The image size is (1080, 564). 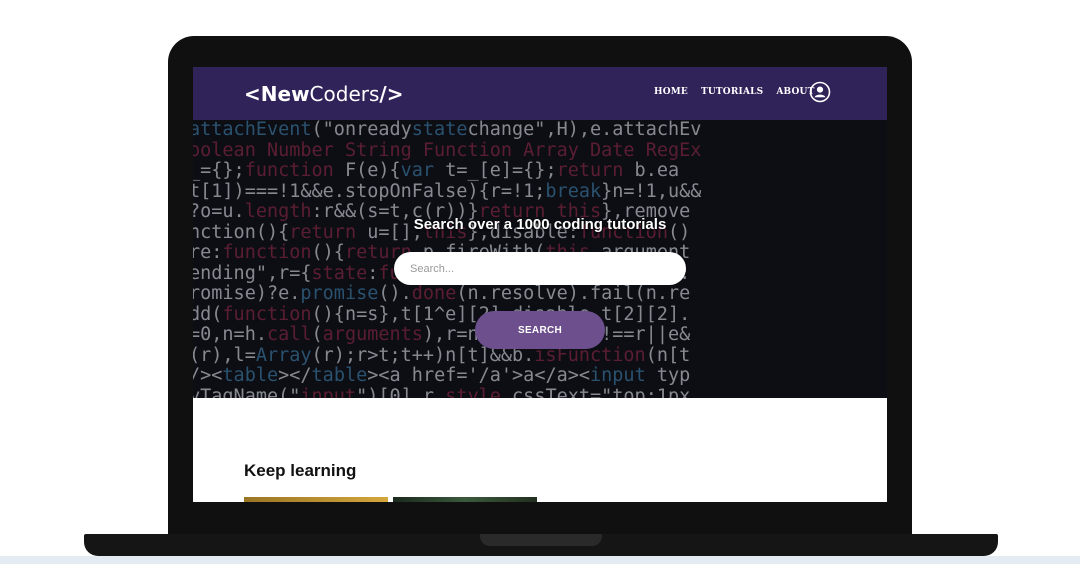 I want to click on section-title: Keep learning, so click(x=300, y=470).